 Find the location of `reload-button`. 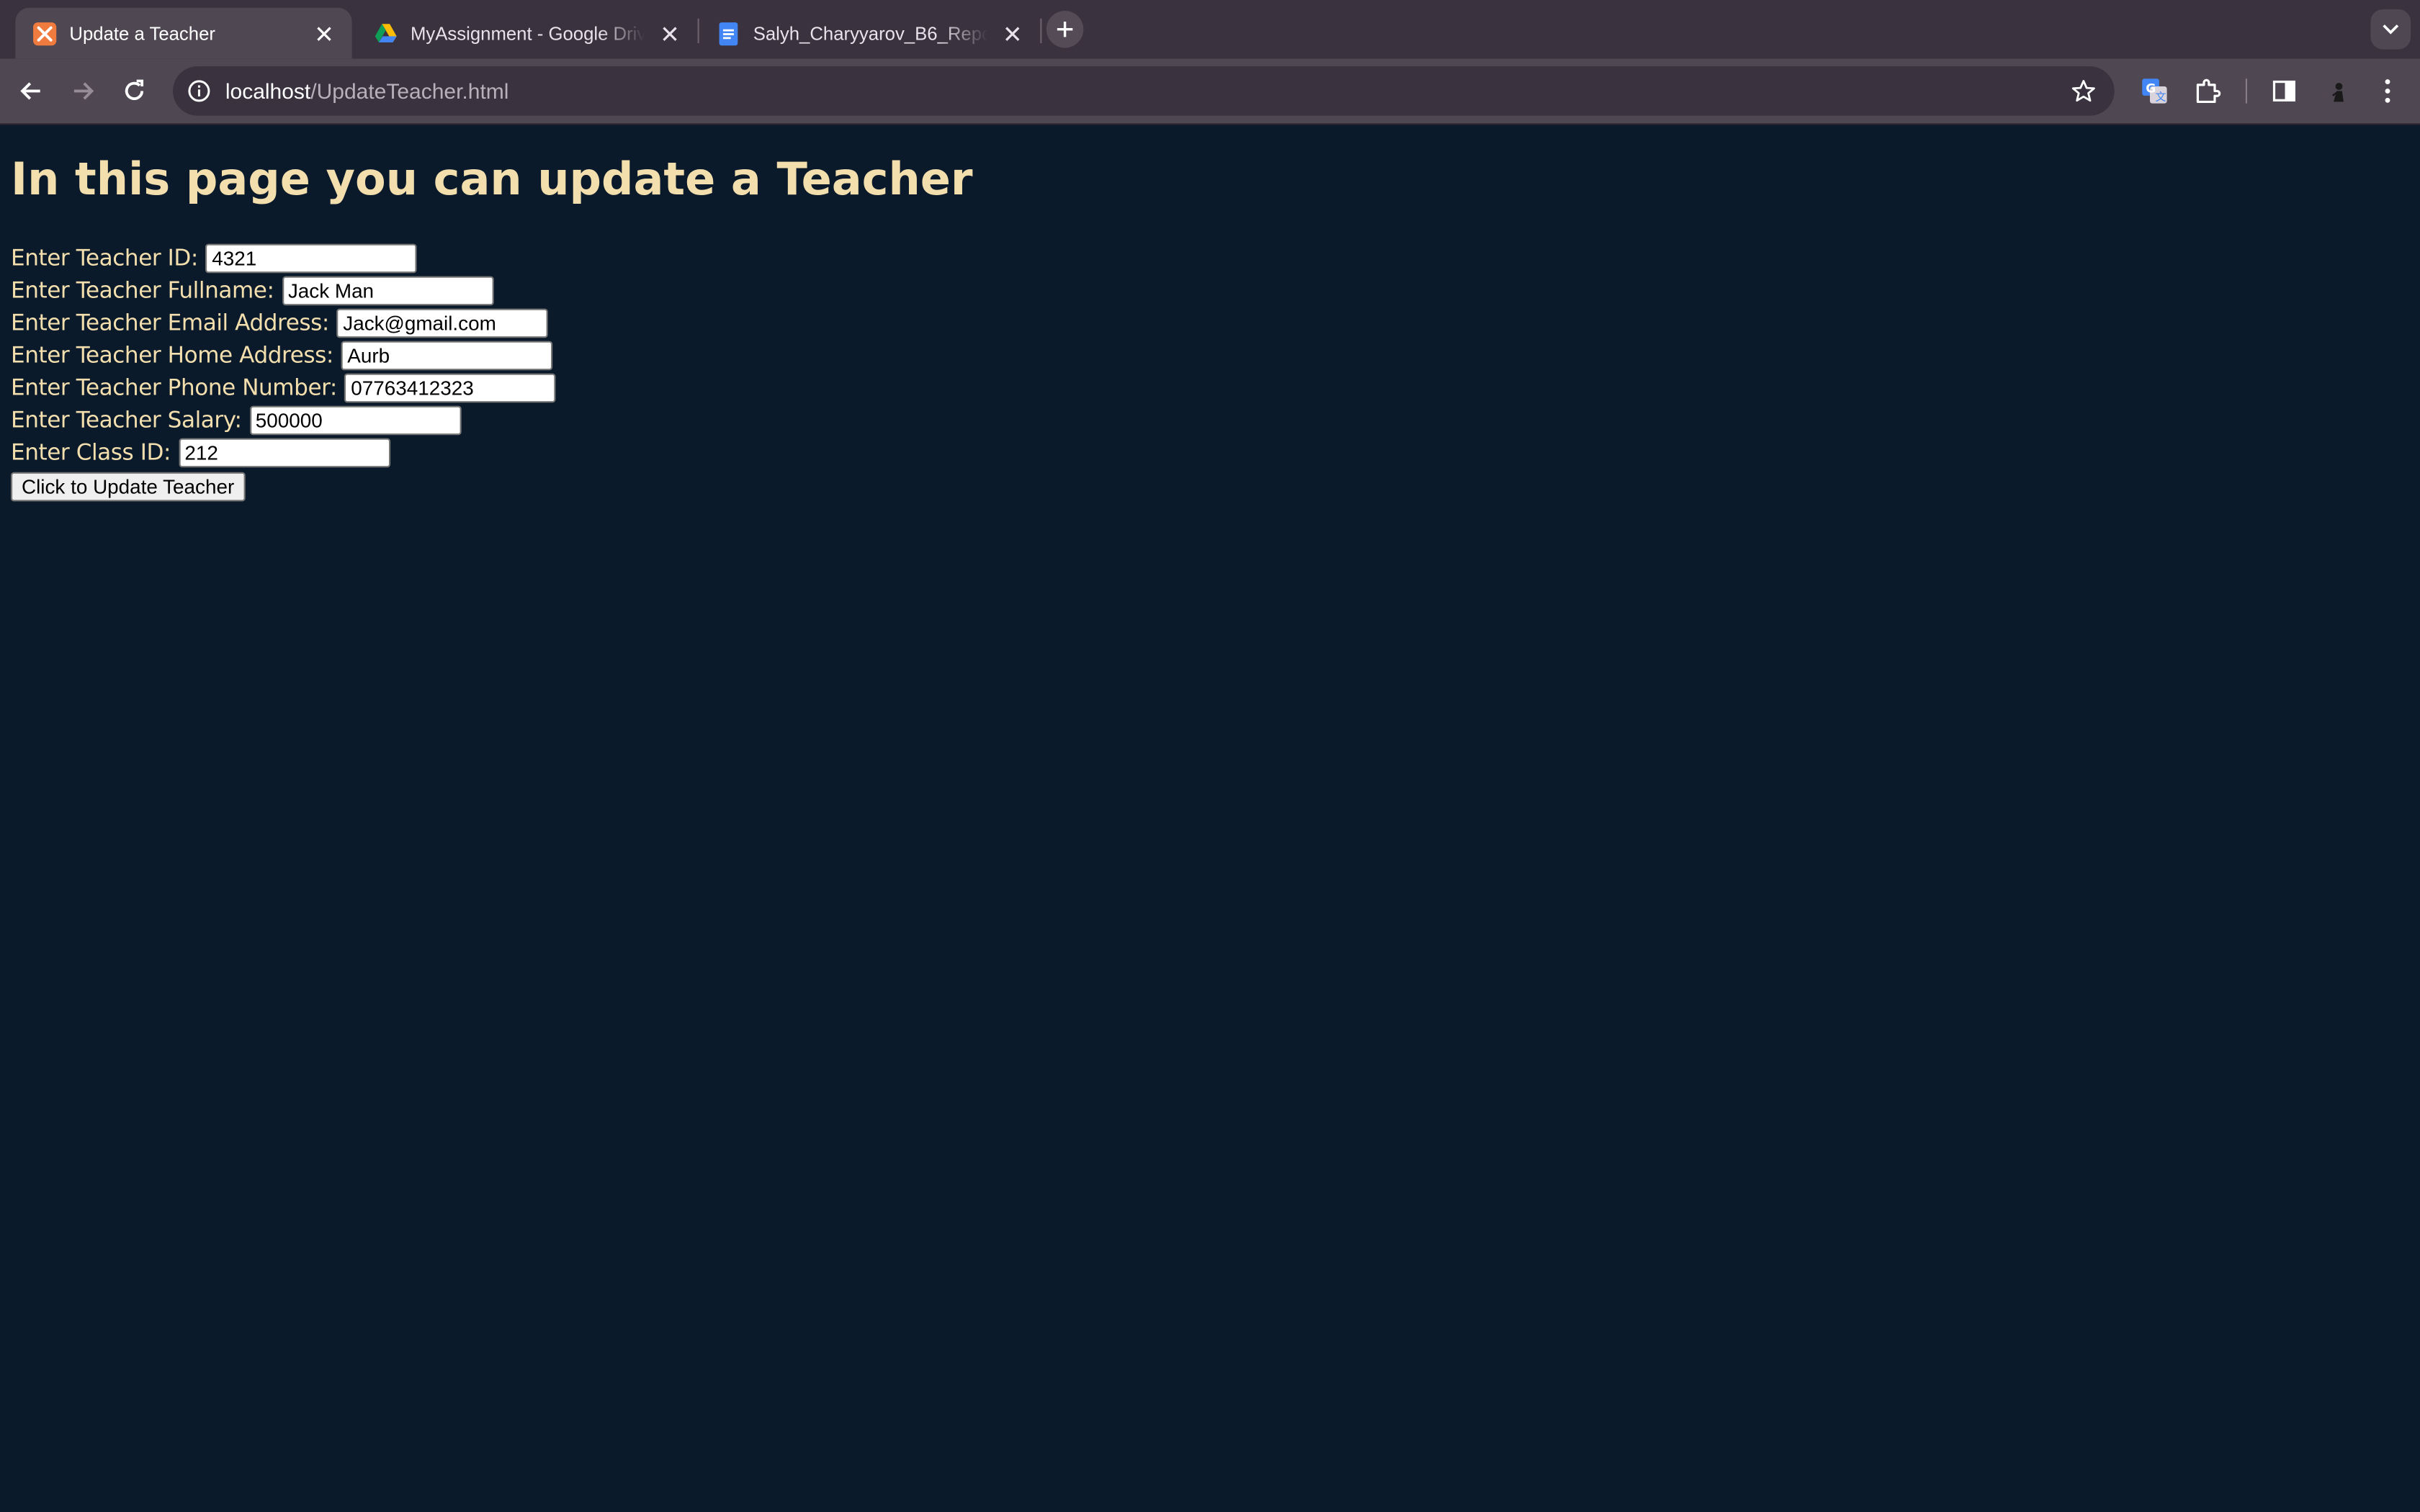

reload-button is located at coordinates (134, 90).